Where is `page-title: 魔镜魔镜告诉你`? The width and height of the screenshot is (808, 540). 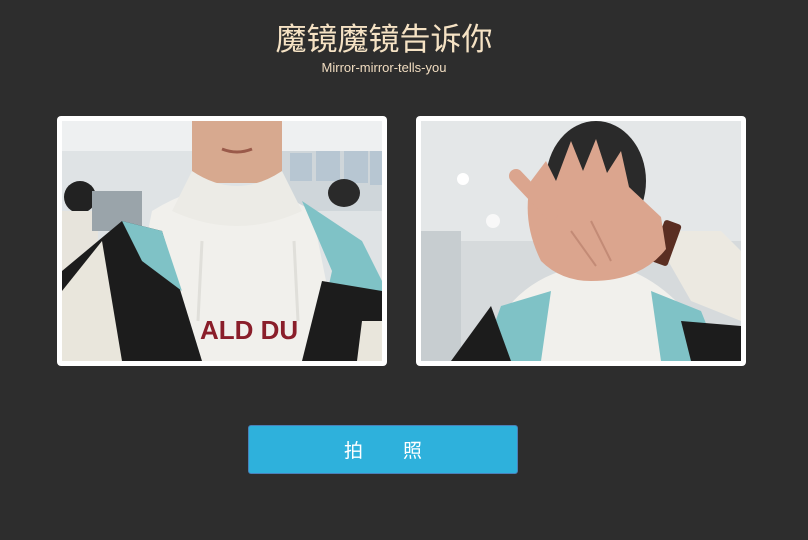 page-title: 魔镜魔镜告诉你 is located at coordinates (384, 40).